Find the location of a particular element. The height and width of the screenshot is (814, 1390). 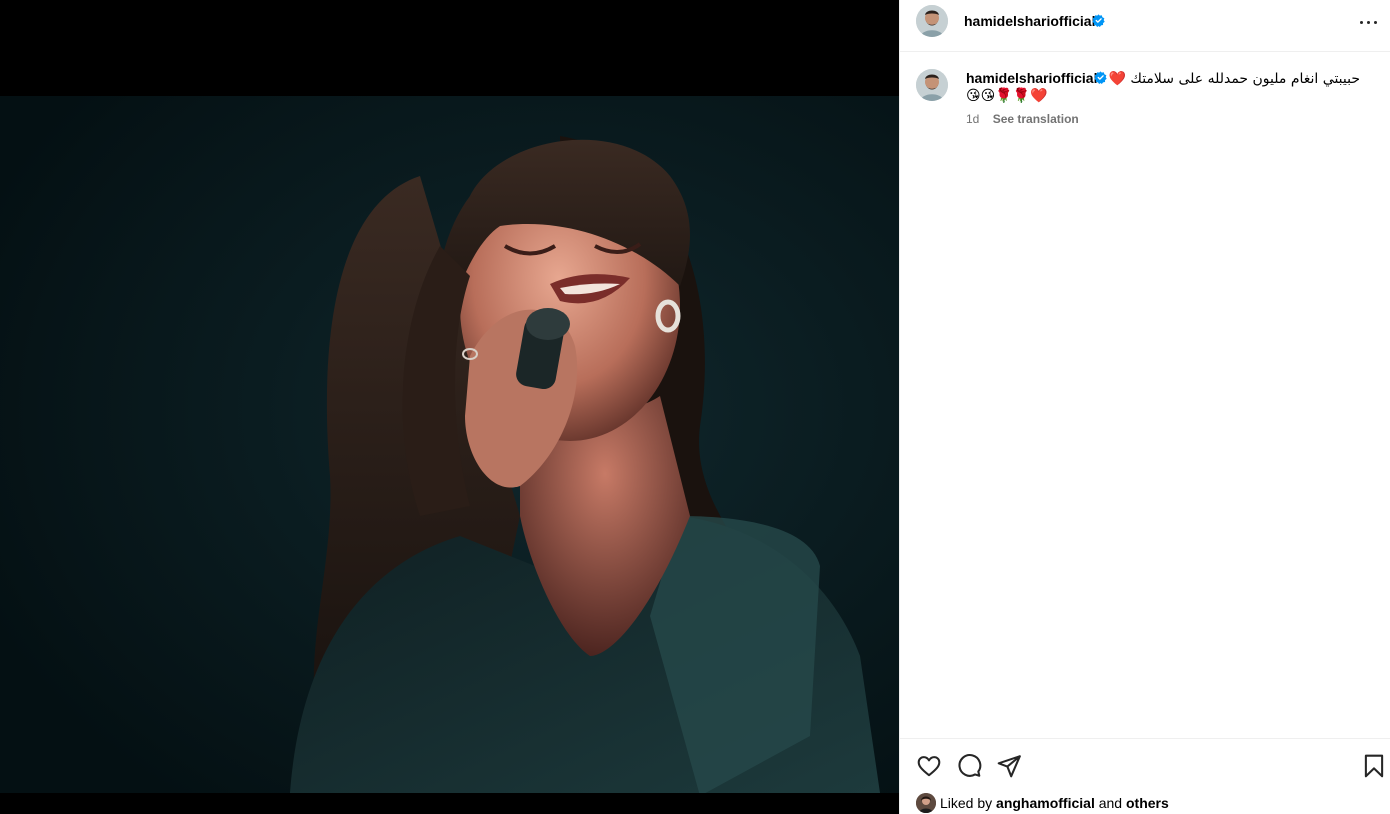

likes-others-link: others is located at coordinates (1147, 803).